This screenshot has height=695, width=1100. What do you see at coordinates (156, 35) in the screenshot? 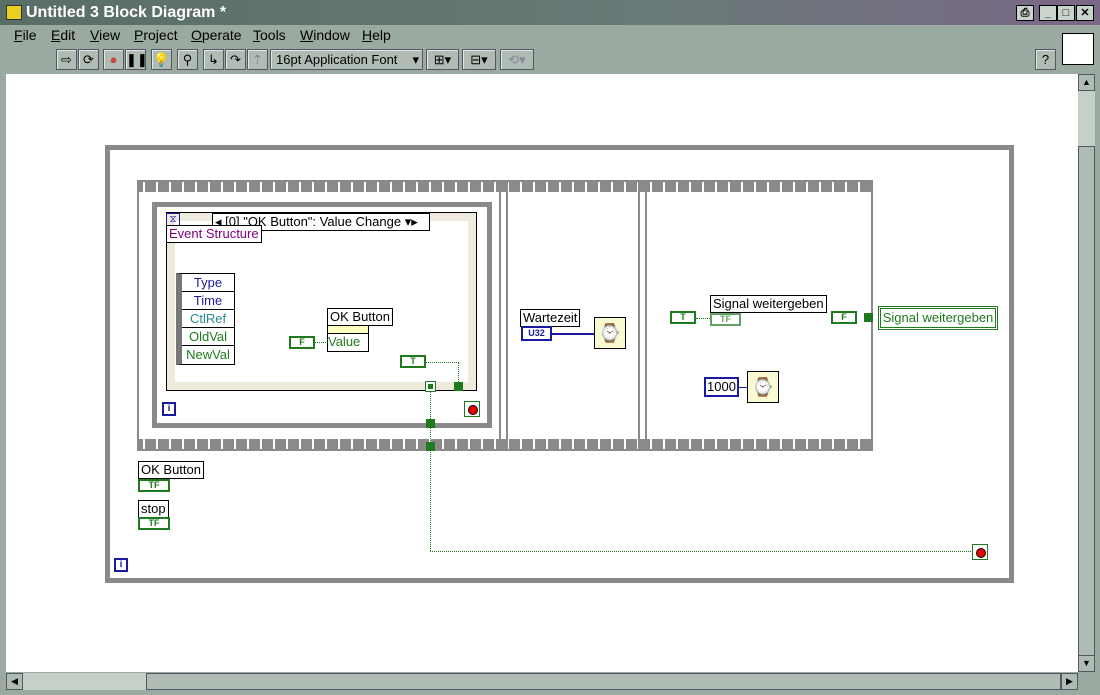
I see `menu-project: Project` at bounding box center [156, 35].